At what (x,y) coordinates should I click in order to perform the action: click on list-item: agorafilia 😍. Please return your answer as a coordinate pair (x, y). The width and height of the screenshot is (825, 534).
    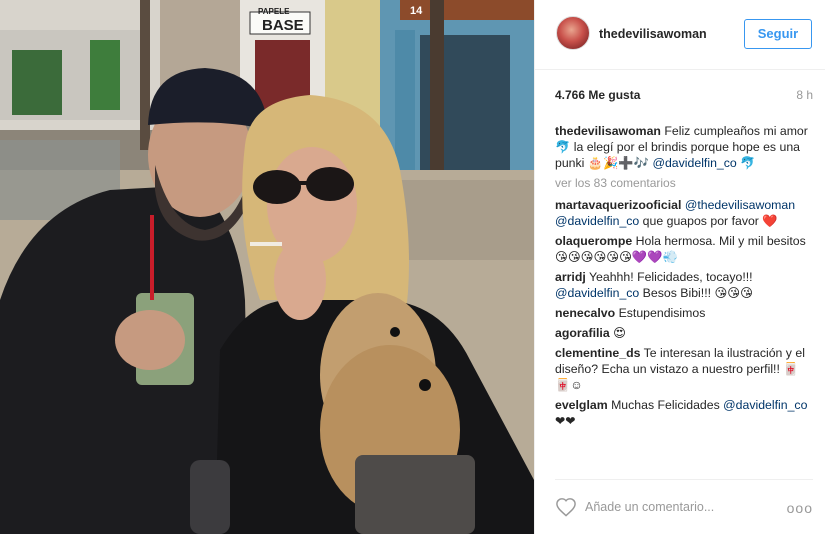
    Looking at the image, I should click on (684, 333).